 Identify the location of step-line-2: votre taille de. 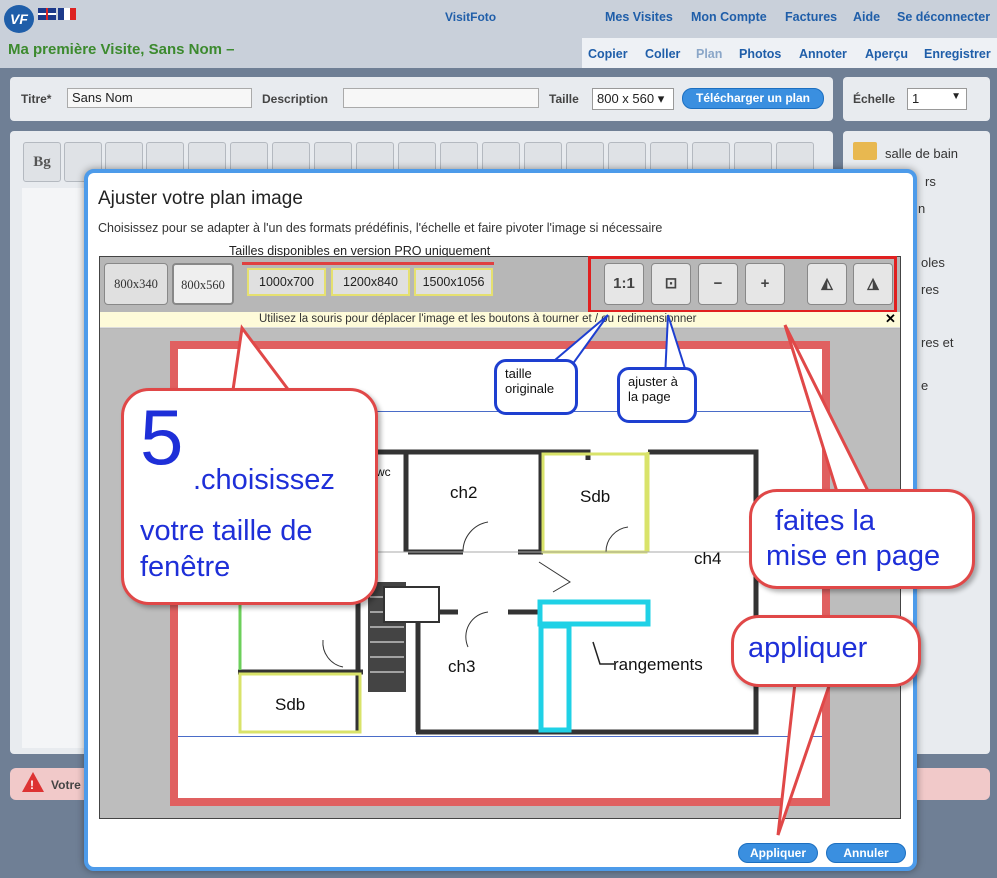
(226, 531).